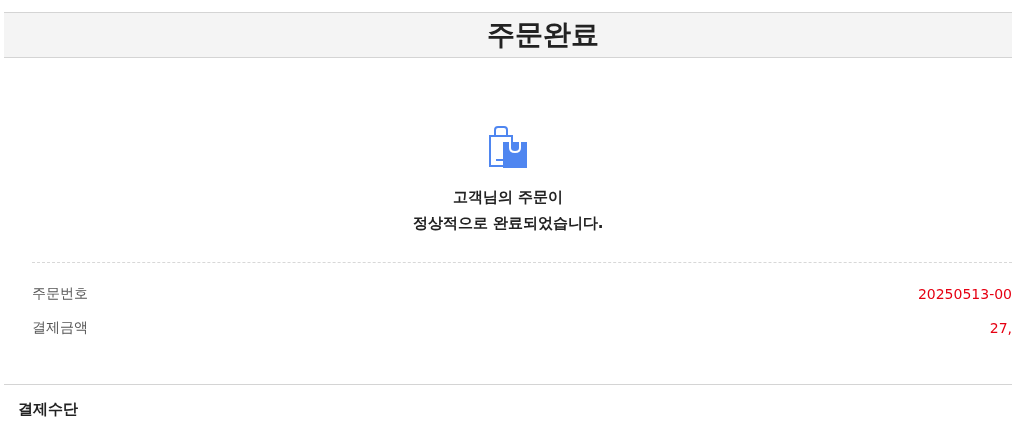  Describe the element at coordinates (508, 210) in the screenshot. I see `completion-message: 고객님의 주문이 정상적으로 완료되었습니다.` at that location.